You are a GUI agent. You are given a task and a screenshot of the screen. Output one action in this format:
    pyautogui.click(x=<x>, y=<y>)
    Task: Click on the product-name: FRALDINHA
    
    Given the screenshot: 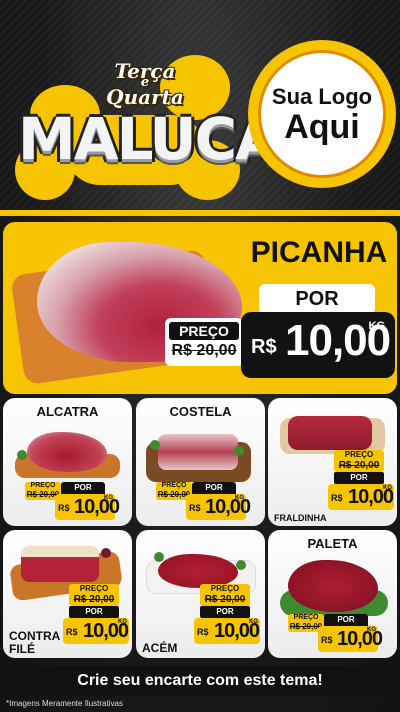 What is the action you would take?
    pyautogui.click(x=300, y=518)
    